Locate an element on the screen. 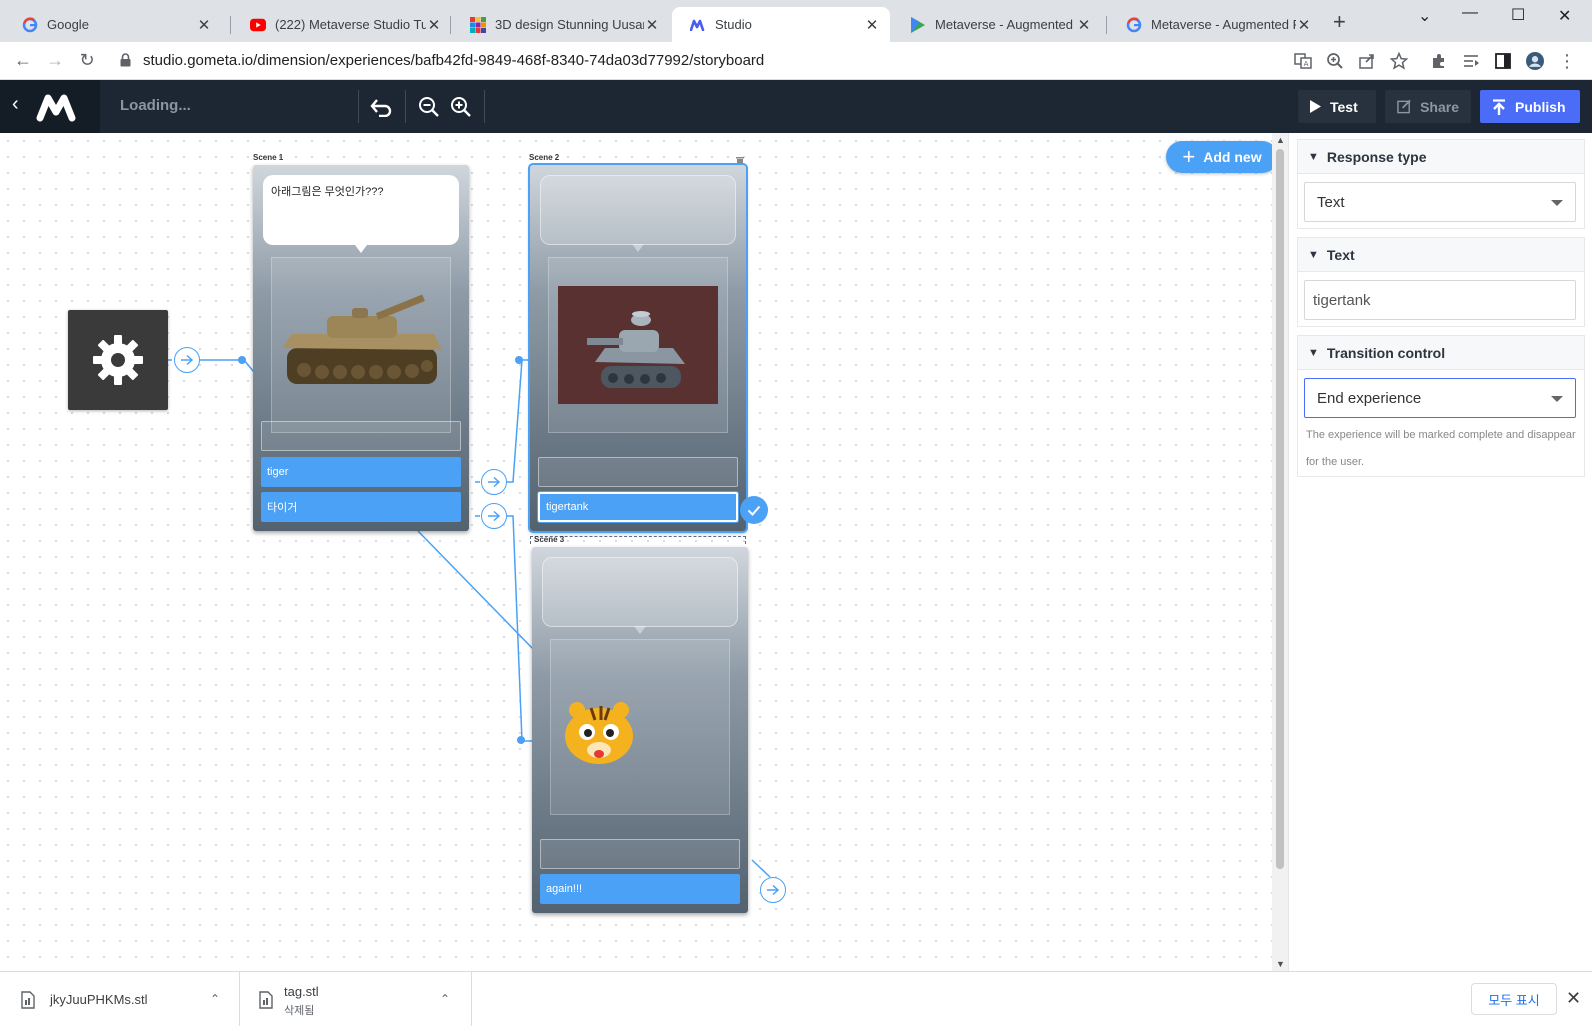  canvas-scrollbar: ▲ ▼ is located at coordinates (1280, 552).